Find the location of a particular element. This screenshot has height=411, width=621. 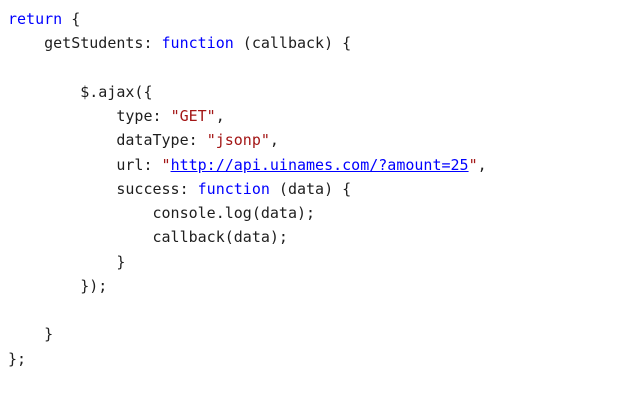

code-line: success: function (data) { is located at coordinates (313, 189).